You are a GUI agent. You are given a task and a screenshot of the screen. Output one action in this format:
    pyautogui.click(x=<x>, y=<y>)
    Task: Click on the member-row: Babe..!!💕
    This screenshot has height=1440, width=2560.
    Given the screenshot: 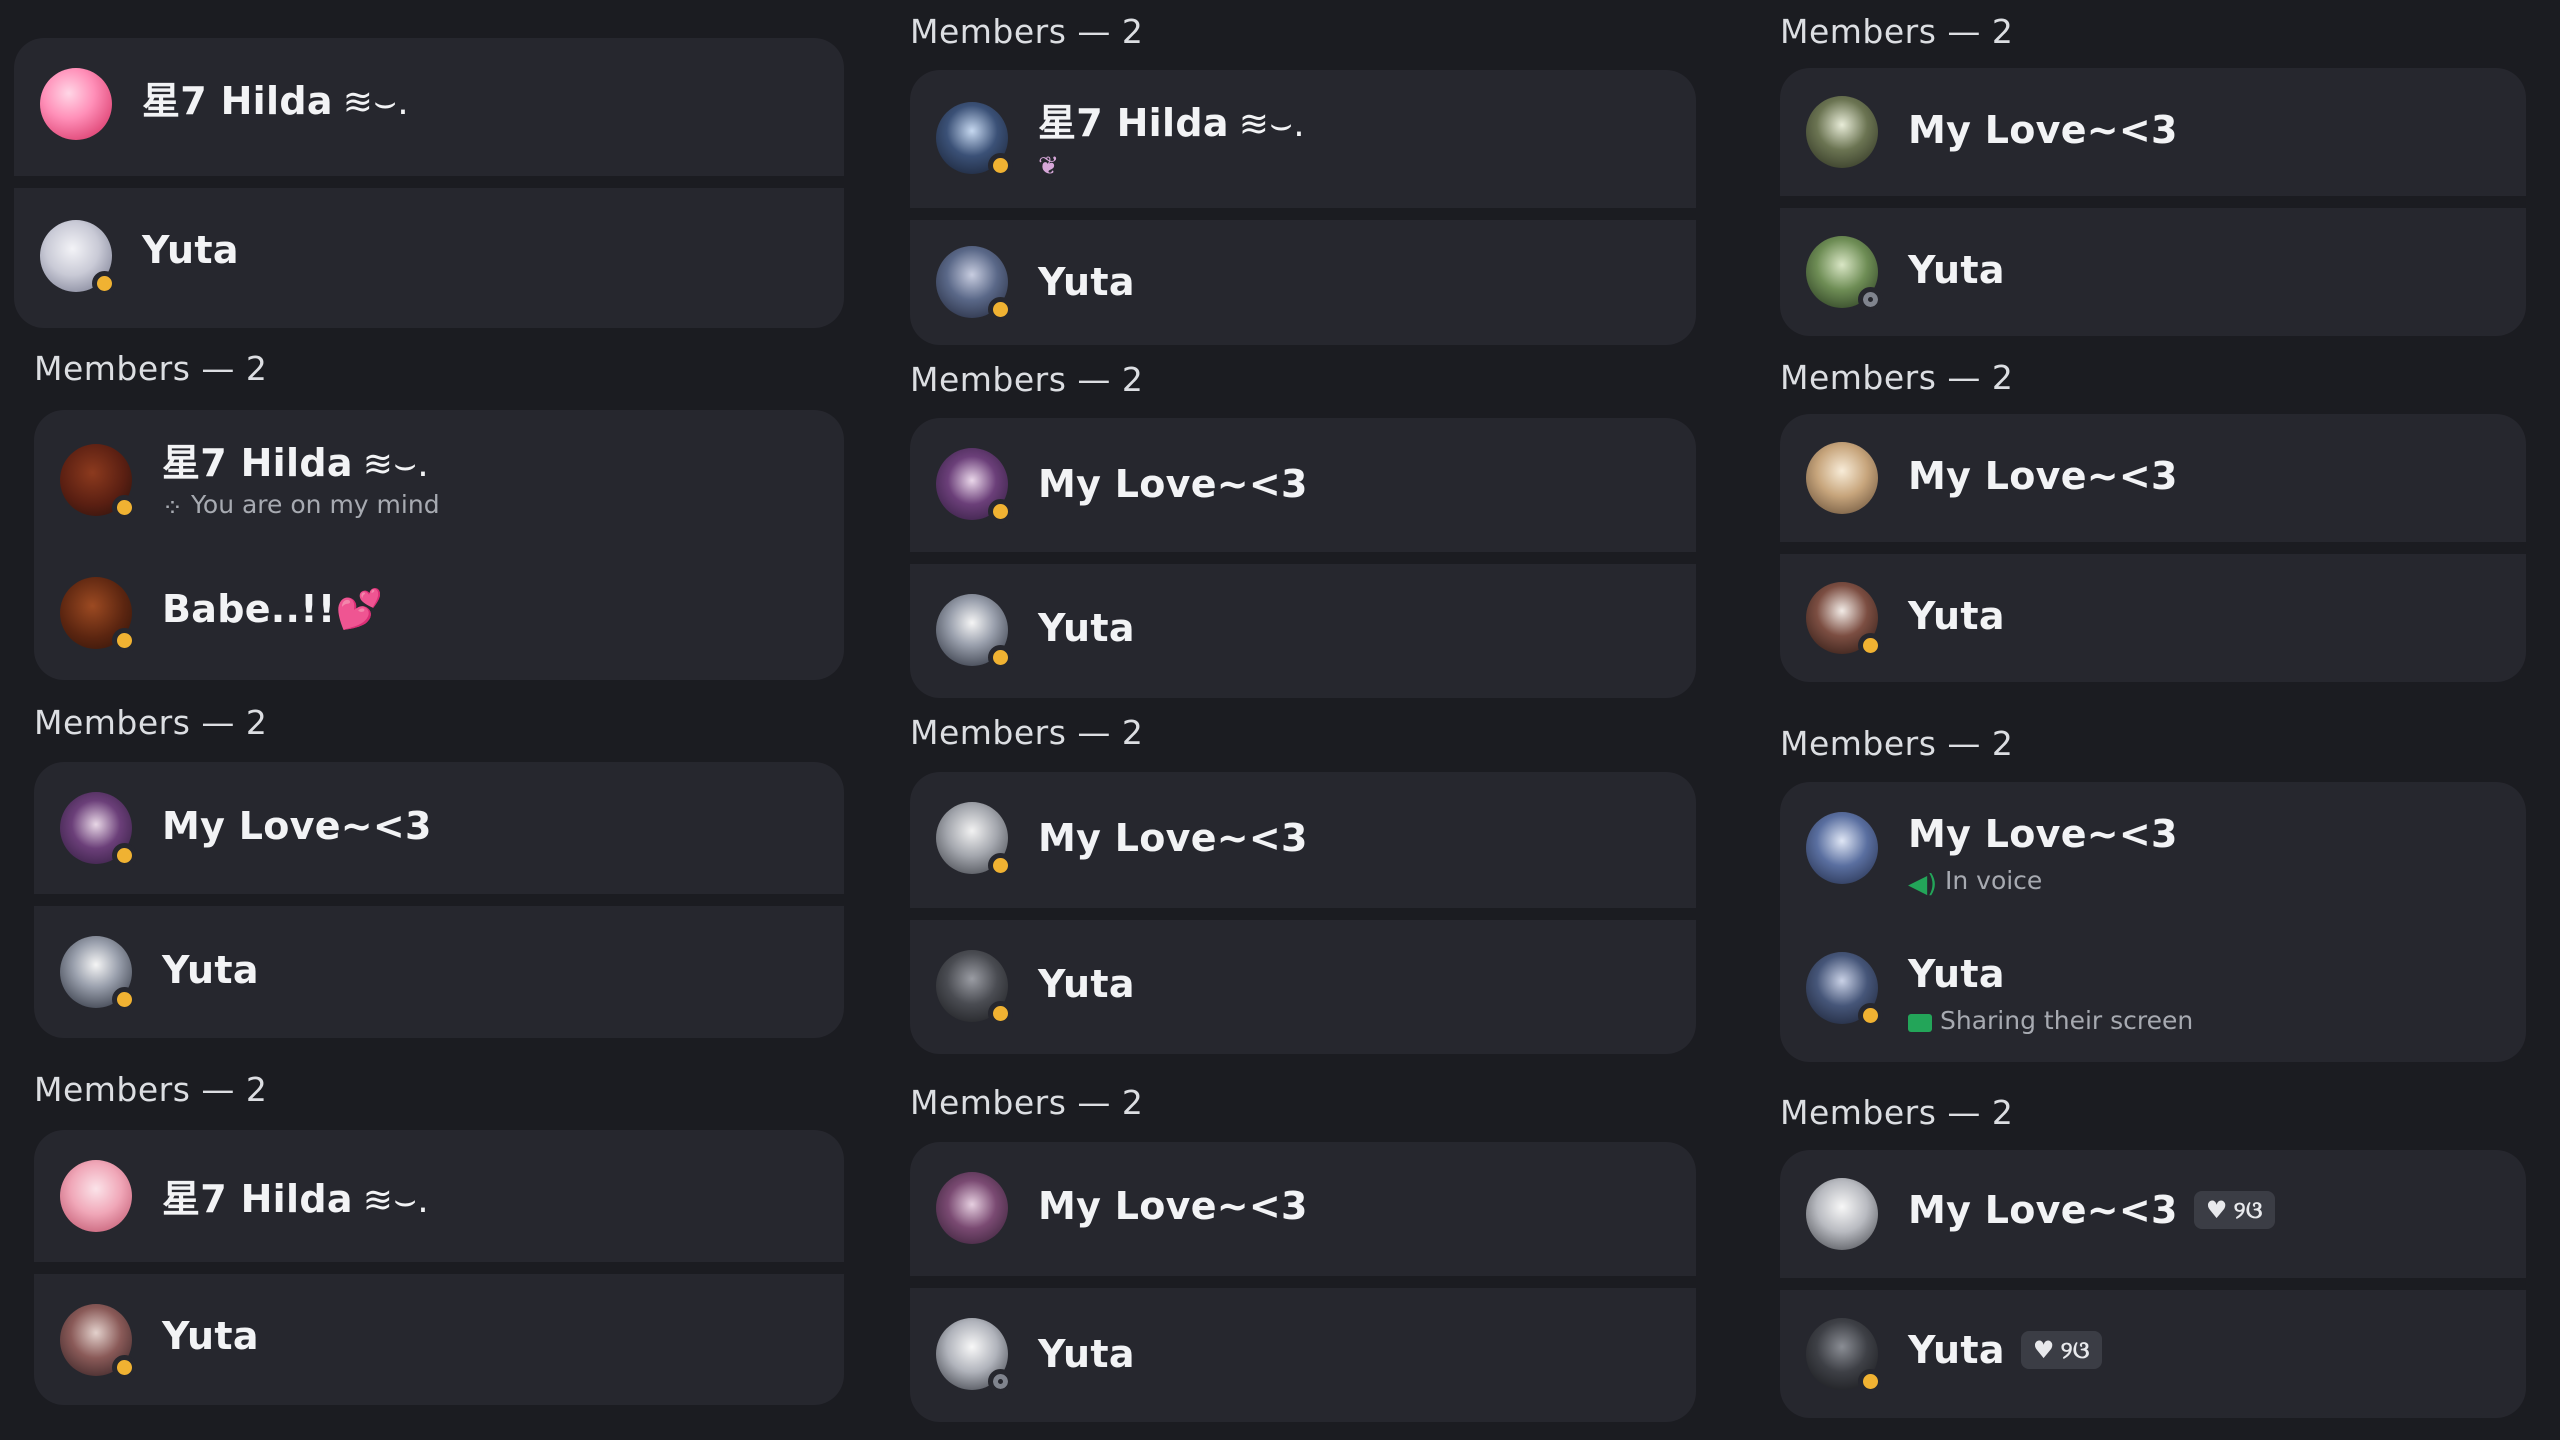 What is the action you would take?
    pyautogui.click(x=439, y=612)
    